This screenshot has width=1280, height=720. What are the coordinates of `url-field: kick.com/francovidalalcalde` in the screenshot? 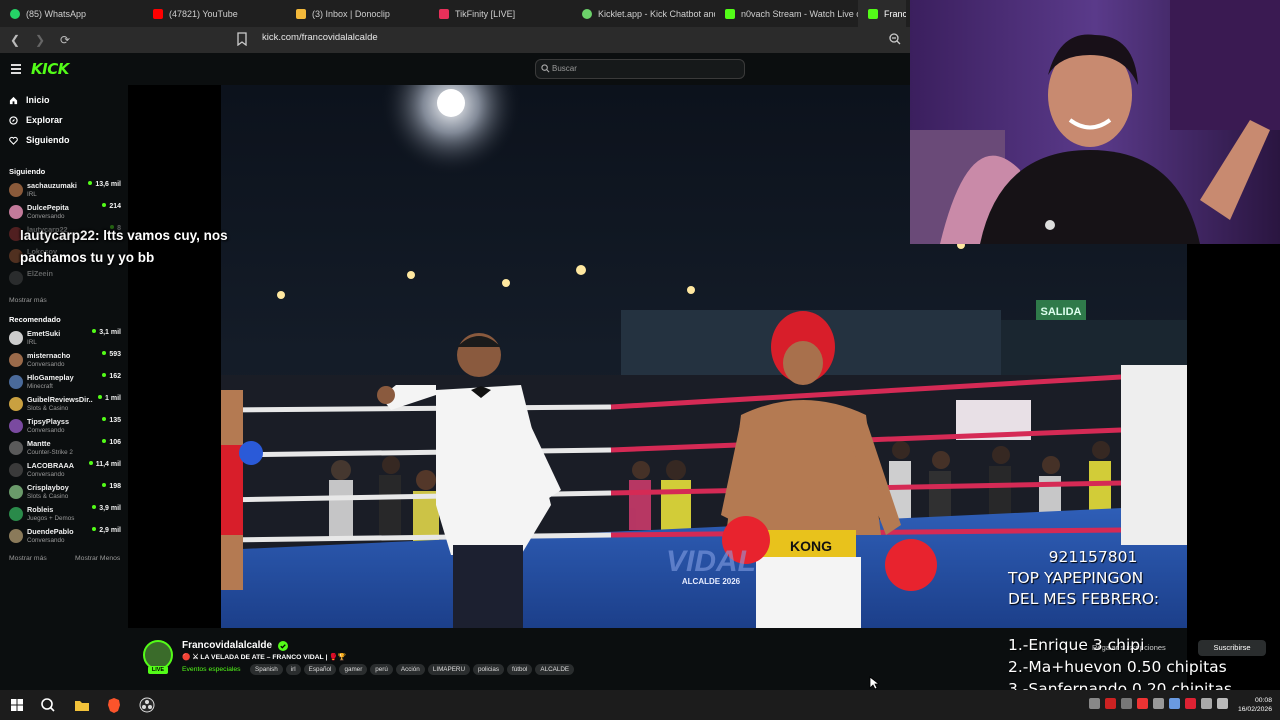 It's located at (320, 37).